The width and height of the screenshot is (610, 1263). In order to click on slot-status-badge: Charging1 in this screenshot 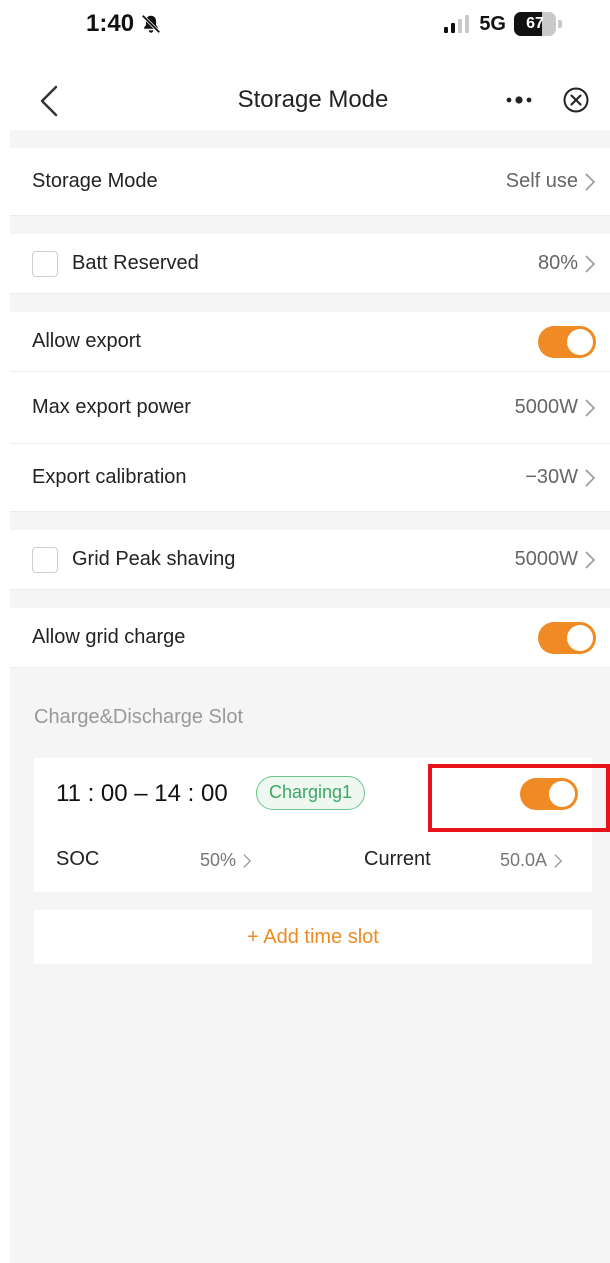, I will do `click(311, 793)`.